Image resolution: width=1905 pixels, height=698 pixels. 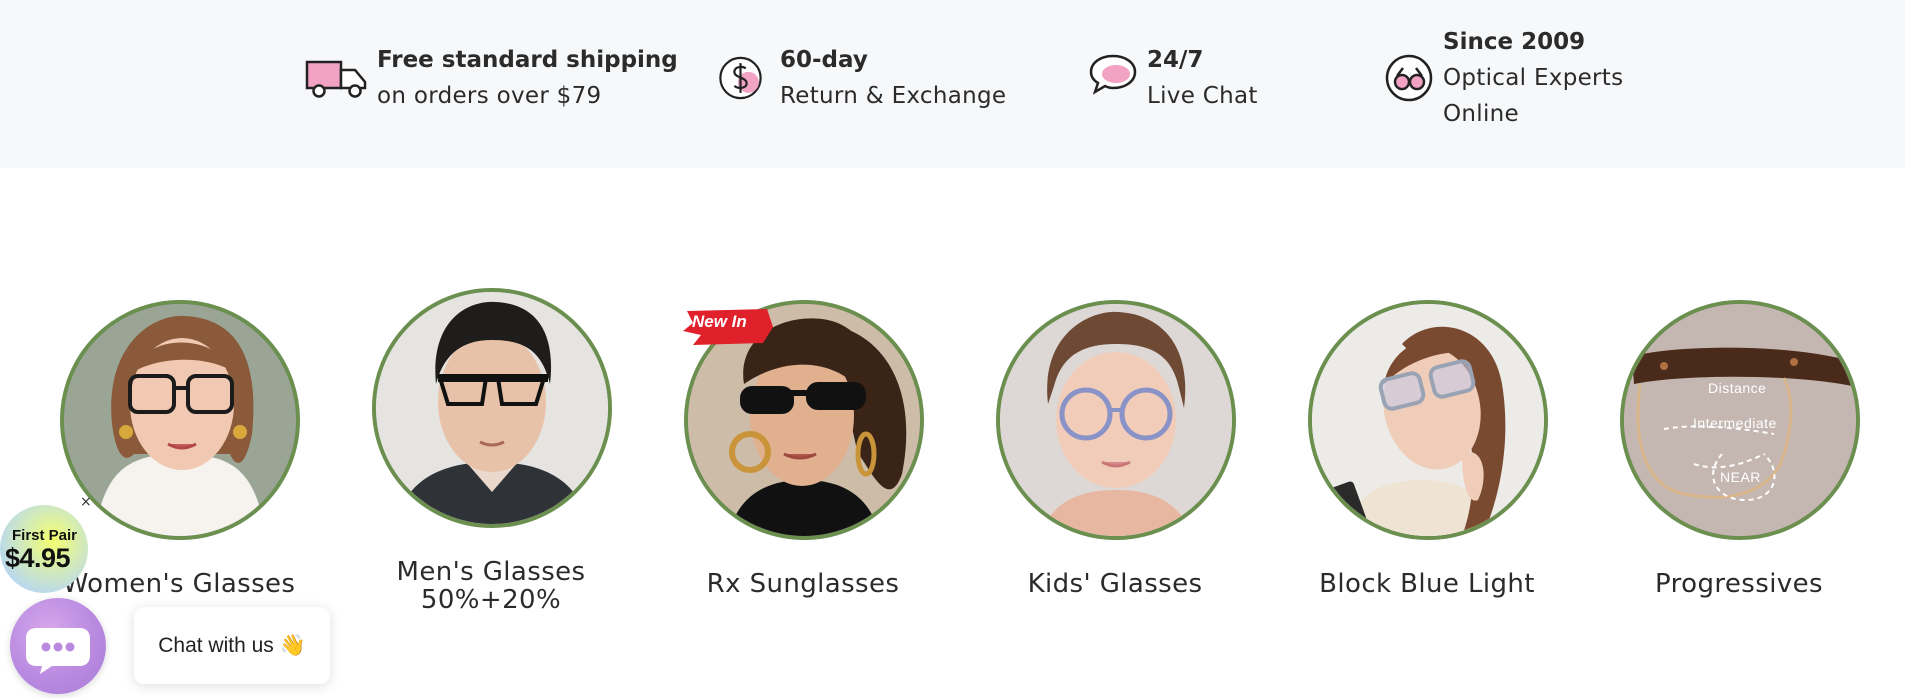 What do you see at coordinates (1115, 584) in the screenshot?
I see `category-label: Kids' Glasses` at bounding box center [1115, 584].